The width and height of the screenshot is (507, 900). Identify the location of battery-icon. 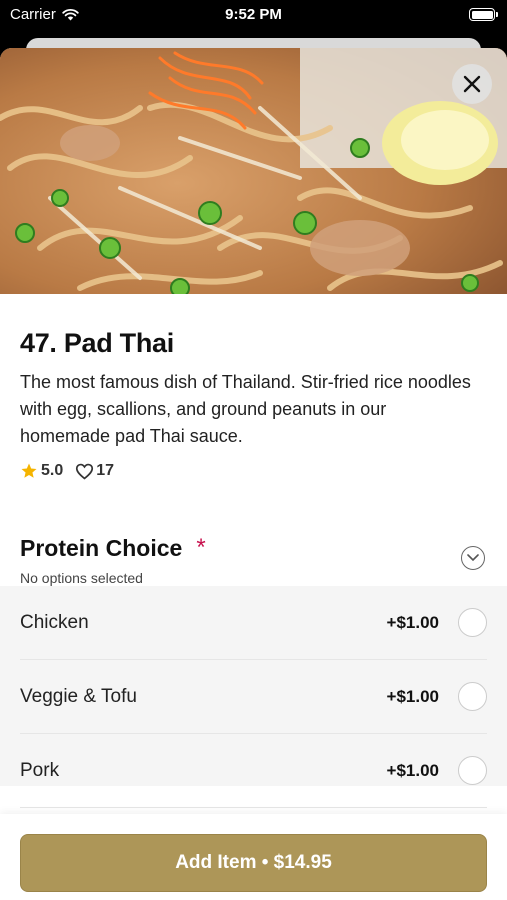
(483, 14).